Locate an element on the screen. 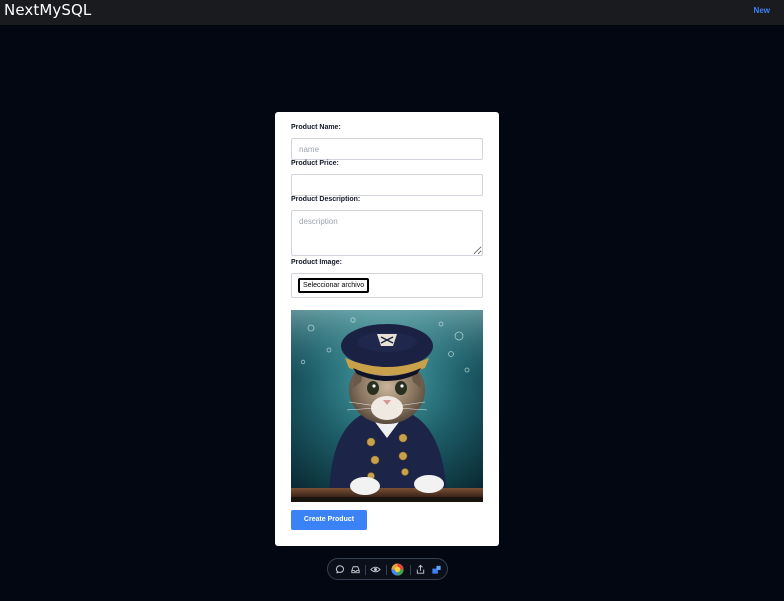  share-icon is located at coordinates (420, 569).